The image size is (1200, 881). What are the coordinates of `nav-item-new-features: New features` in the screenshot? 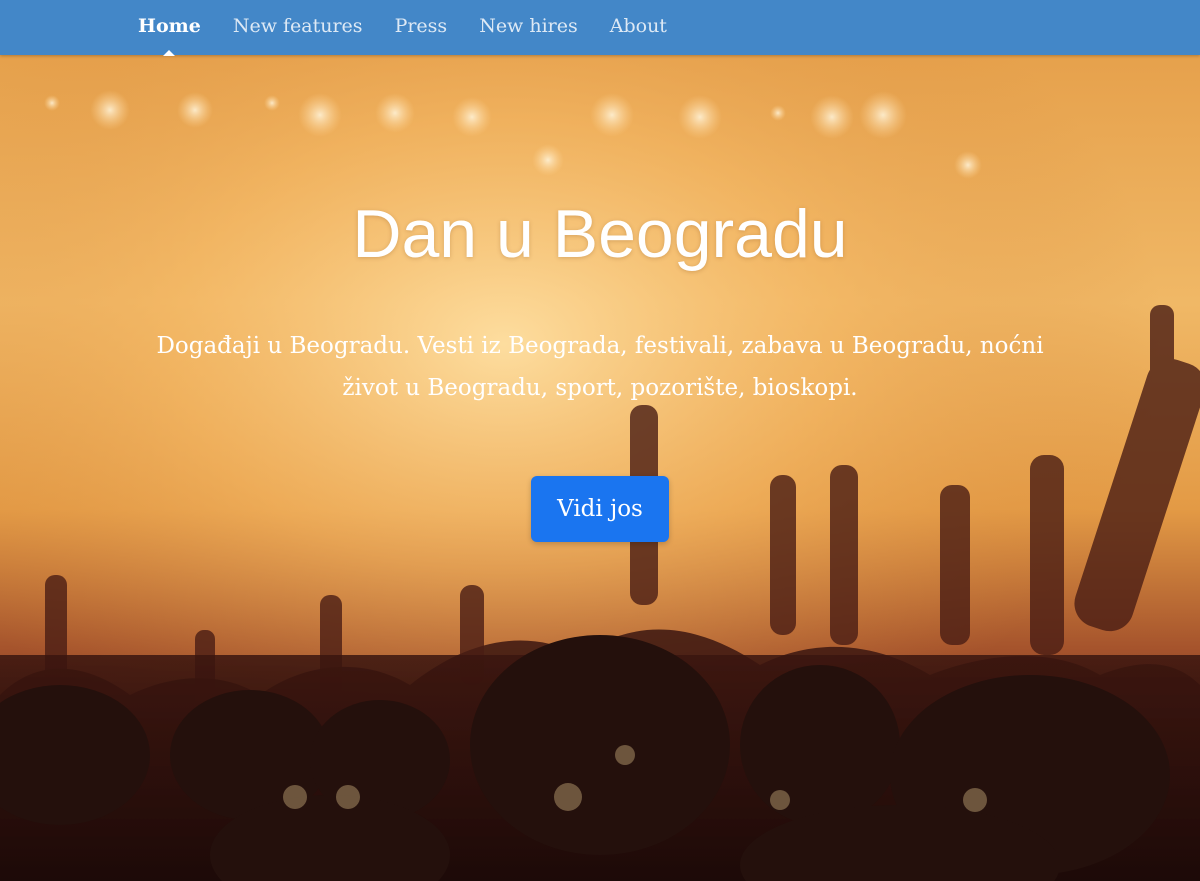 It's located at (298, 27).